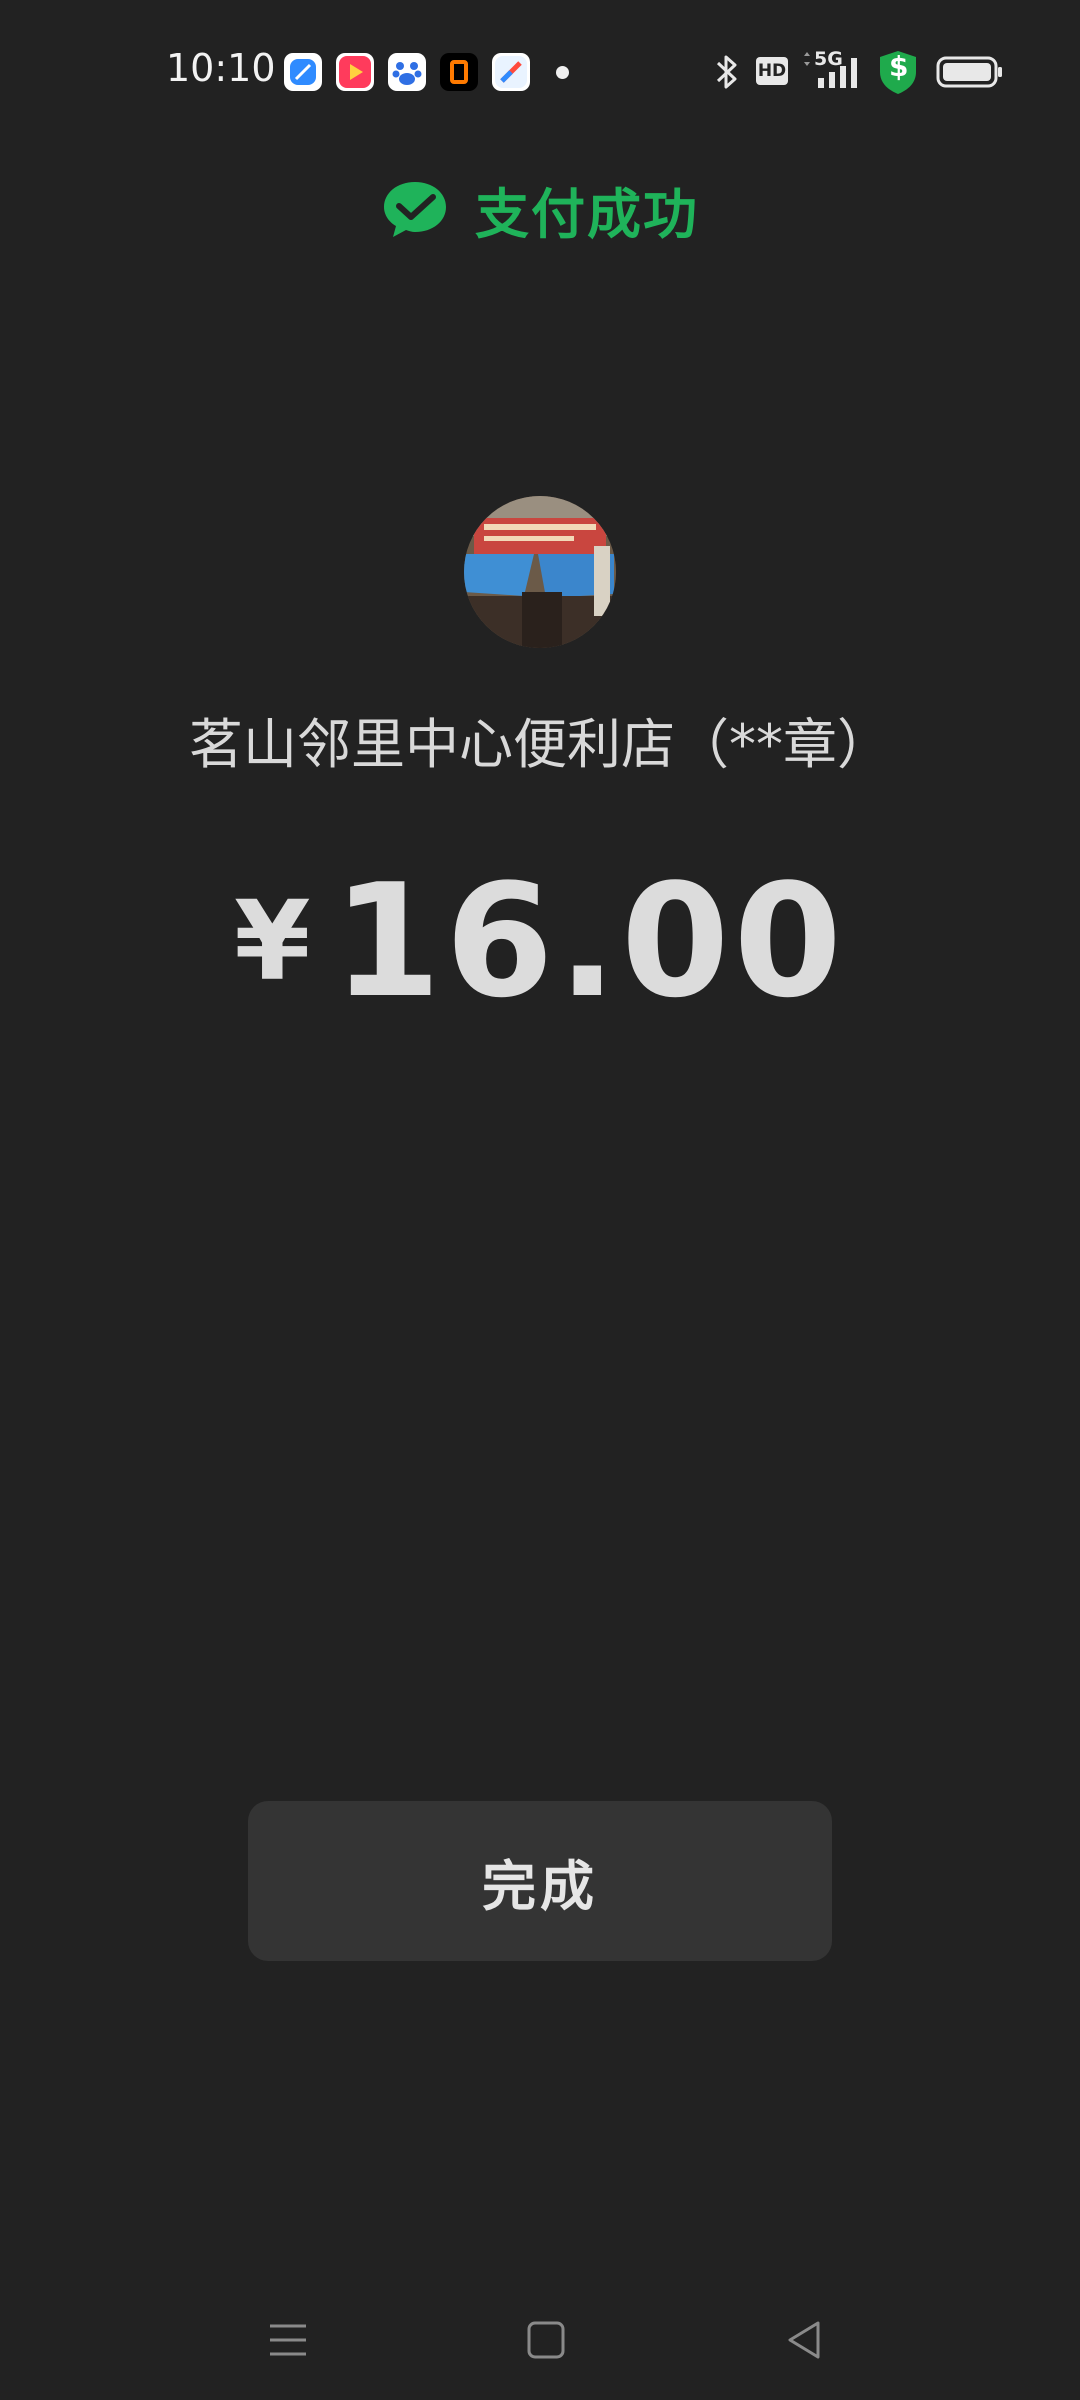 The height and width of the screenshot is (2400, 1080). I want to click on video-app-icon, so click(355, 72).